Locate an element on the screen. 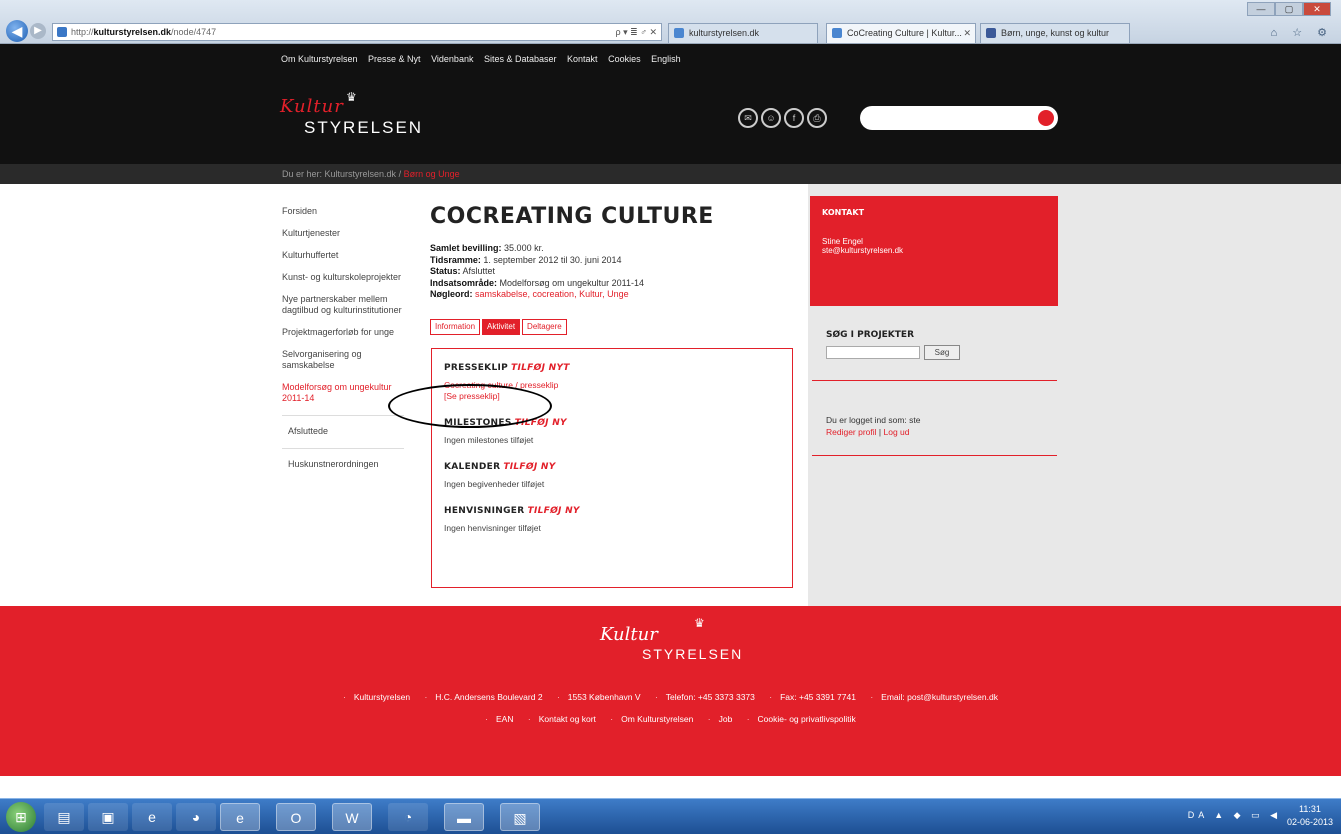  project-search-button: Søg is located at coordinates (942, 352).